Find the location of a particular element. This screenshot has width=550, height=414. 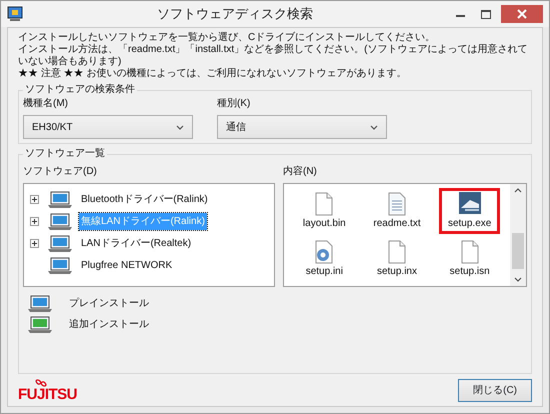

maximize-icon is located at coordinates (486, 14).